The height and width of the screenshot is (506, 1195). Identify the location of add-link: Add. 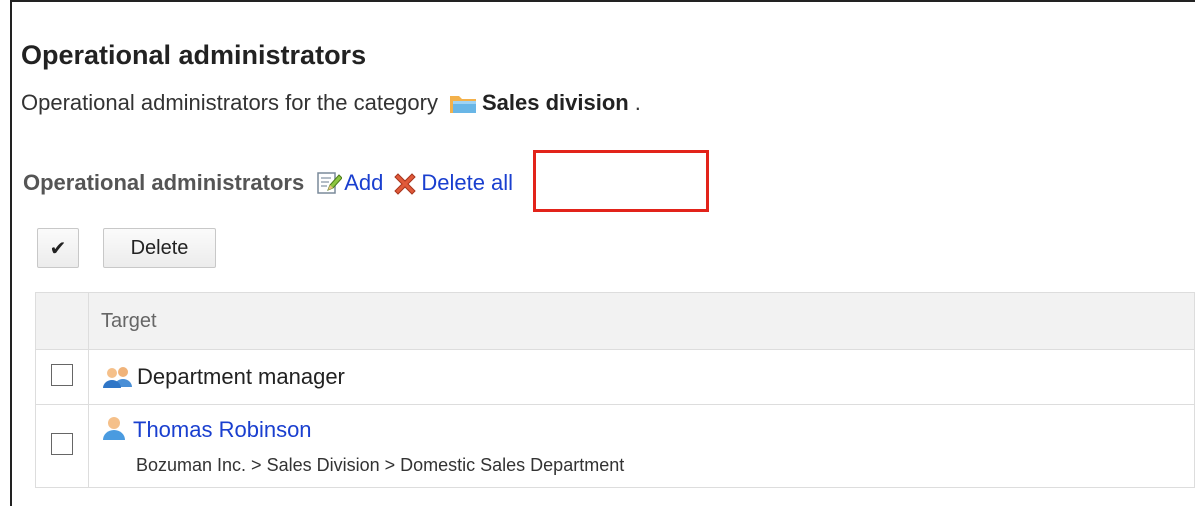
(349, 183).